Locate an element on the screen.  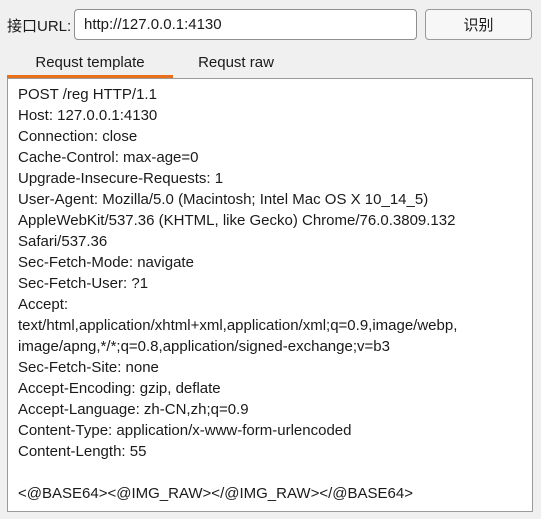
editor-line: Host: 127.0.0.1:4130 is located at coordinates (88, 115).